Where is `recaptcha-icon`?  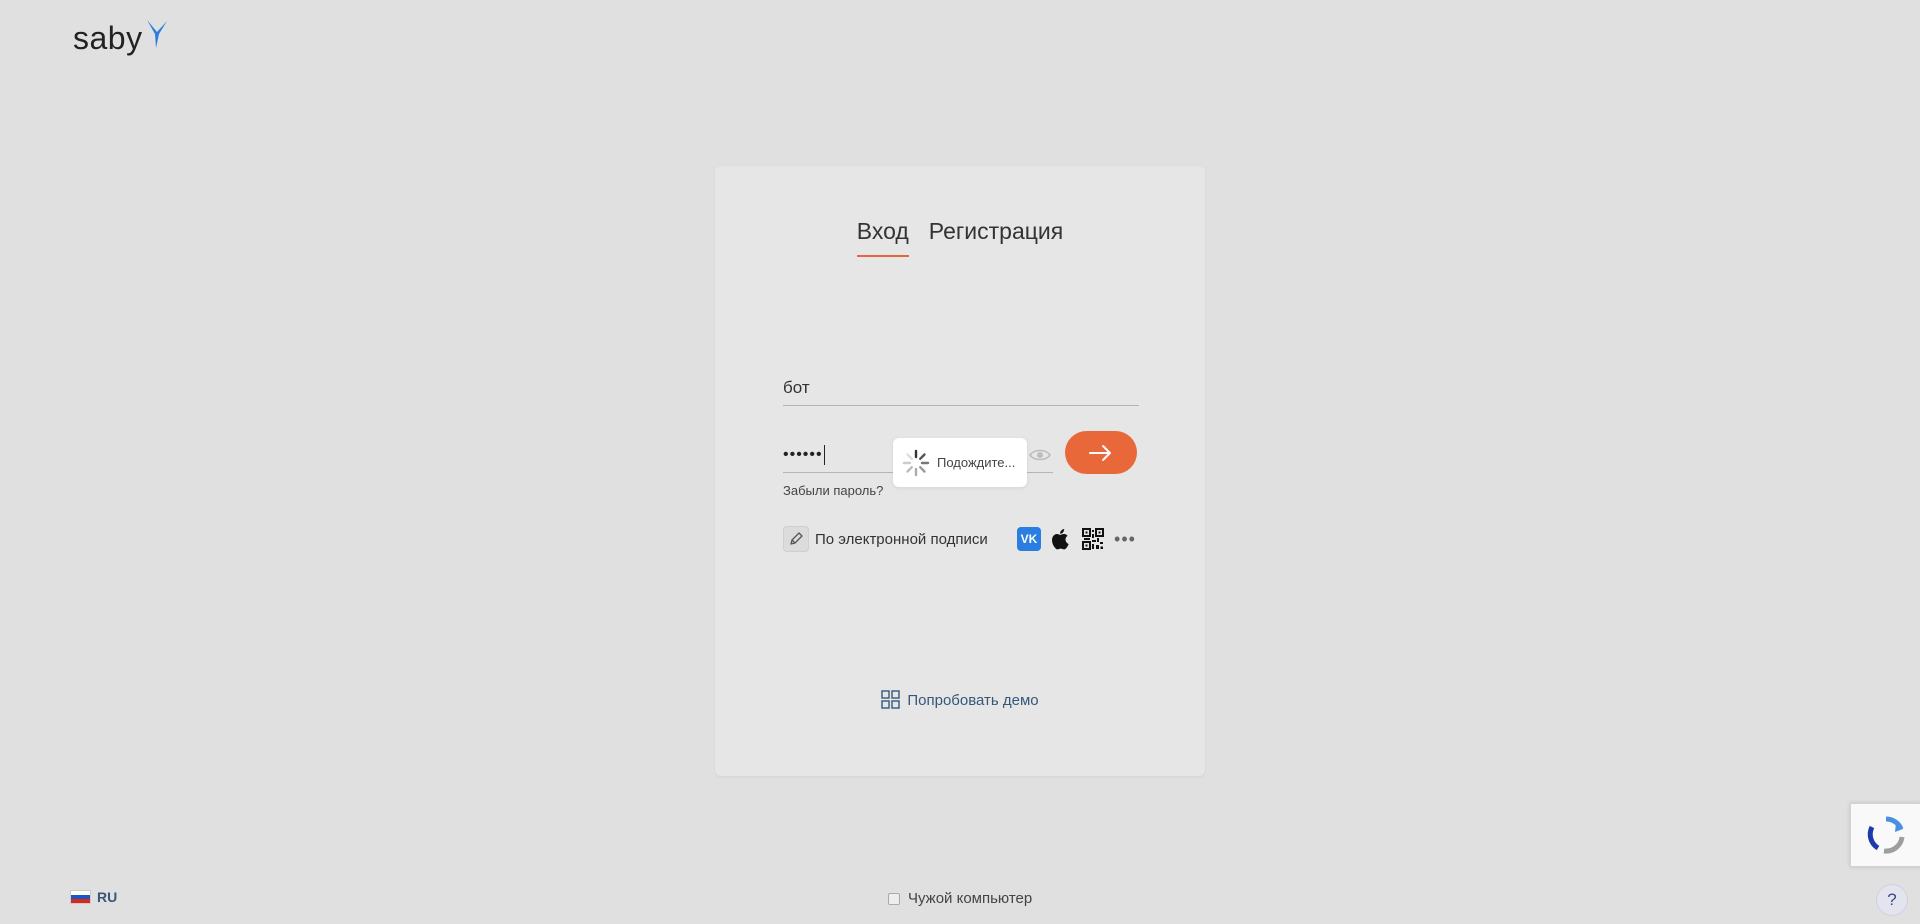 recaptcha-icon is located at coordinates (1886, 835).